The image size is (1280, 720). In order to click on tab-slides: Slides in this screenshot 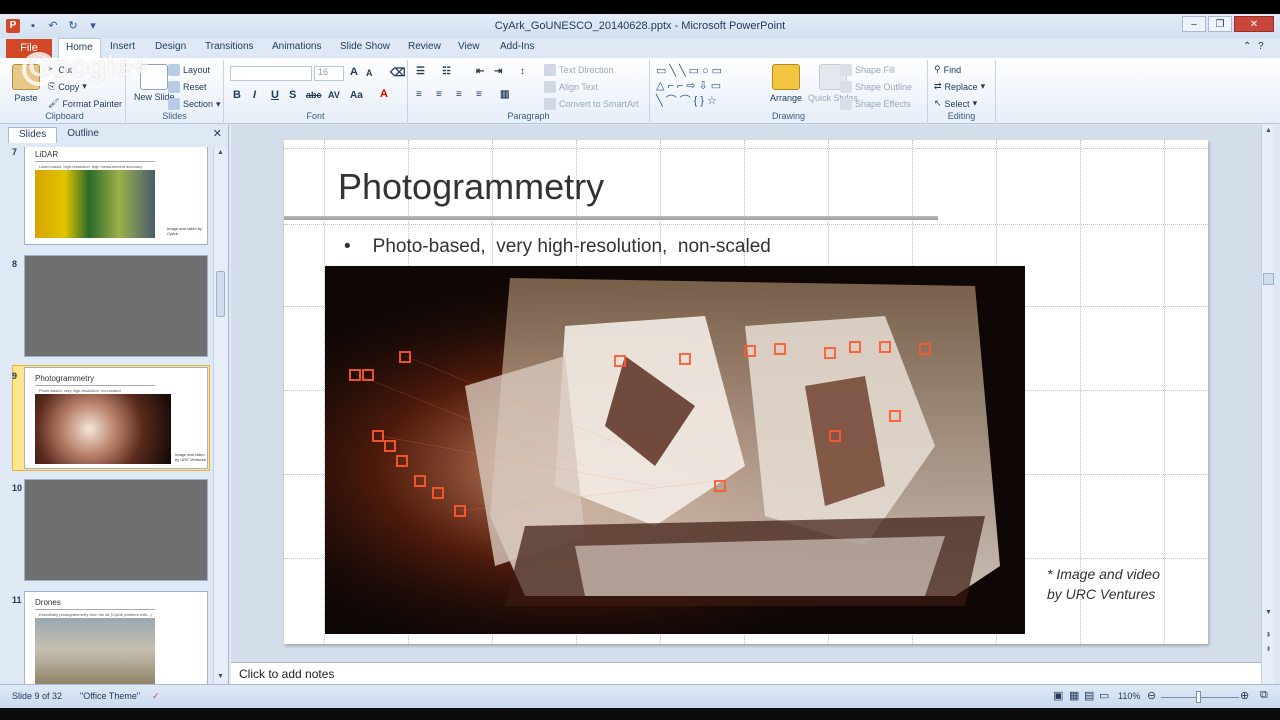, I will do `click(33, 135)`.